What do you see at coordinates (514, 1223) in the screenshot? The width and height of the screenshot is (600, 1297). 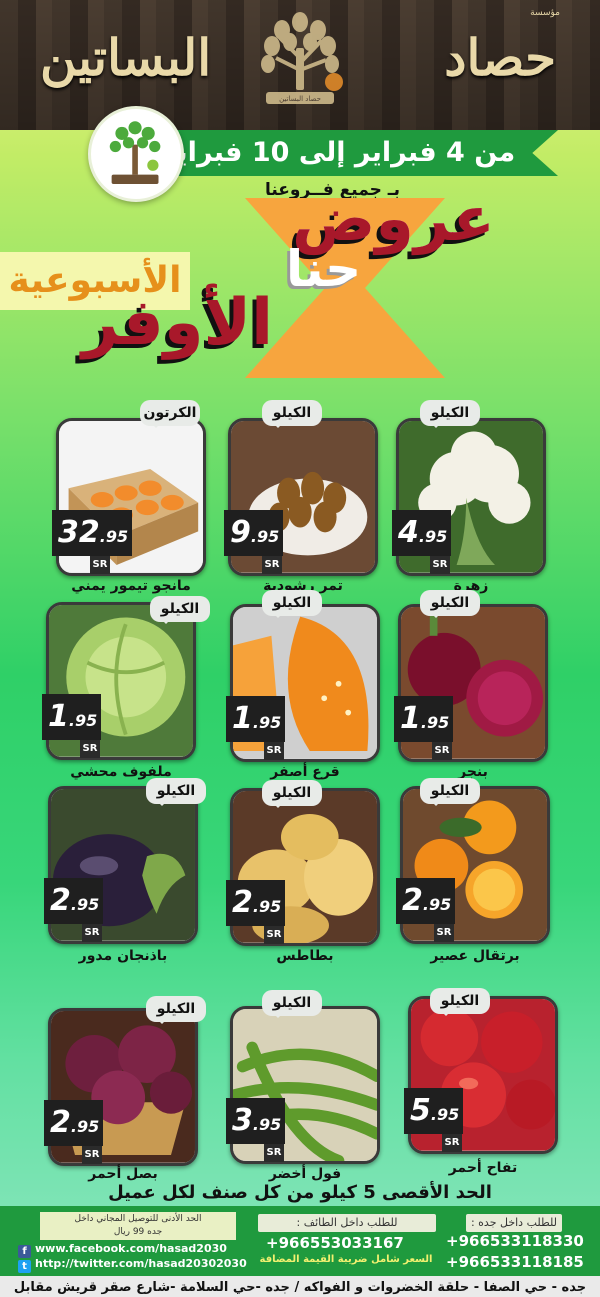 I see `jeddah-label: للطلب داخل جده :` at bounding box center [514, 1223].